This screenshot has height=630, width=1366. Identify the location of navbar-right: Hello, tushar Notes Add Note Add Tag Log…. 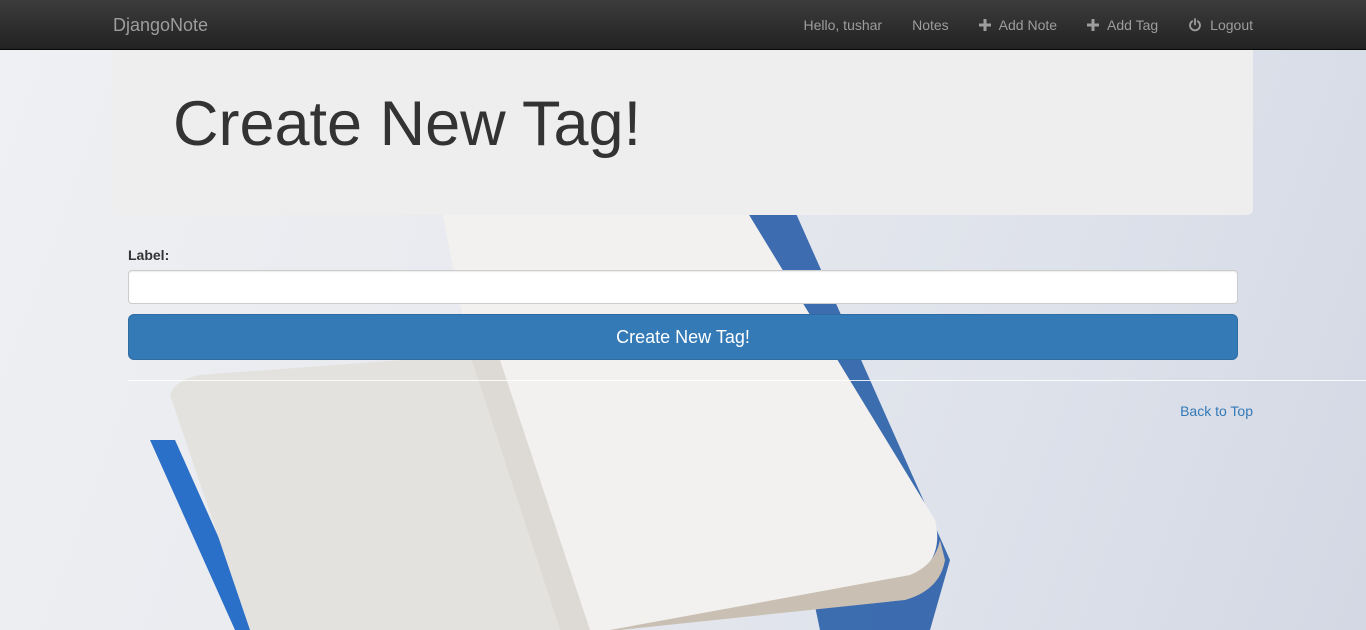
(1021, 25).